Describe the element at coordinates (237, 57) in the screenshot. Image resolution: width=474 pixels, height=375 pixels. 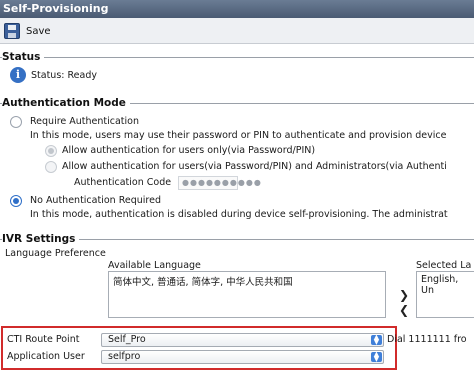
I see `status-section-divider` at that location.